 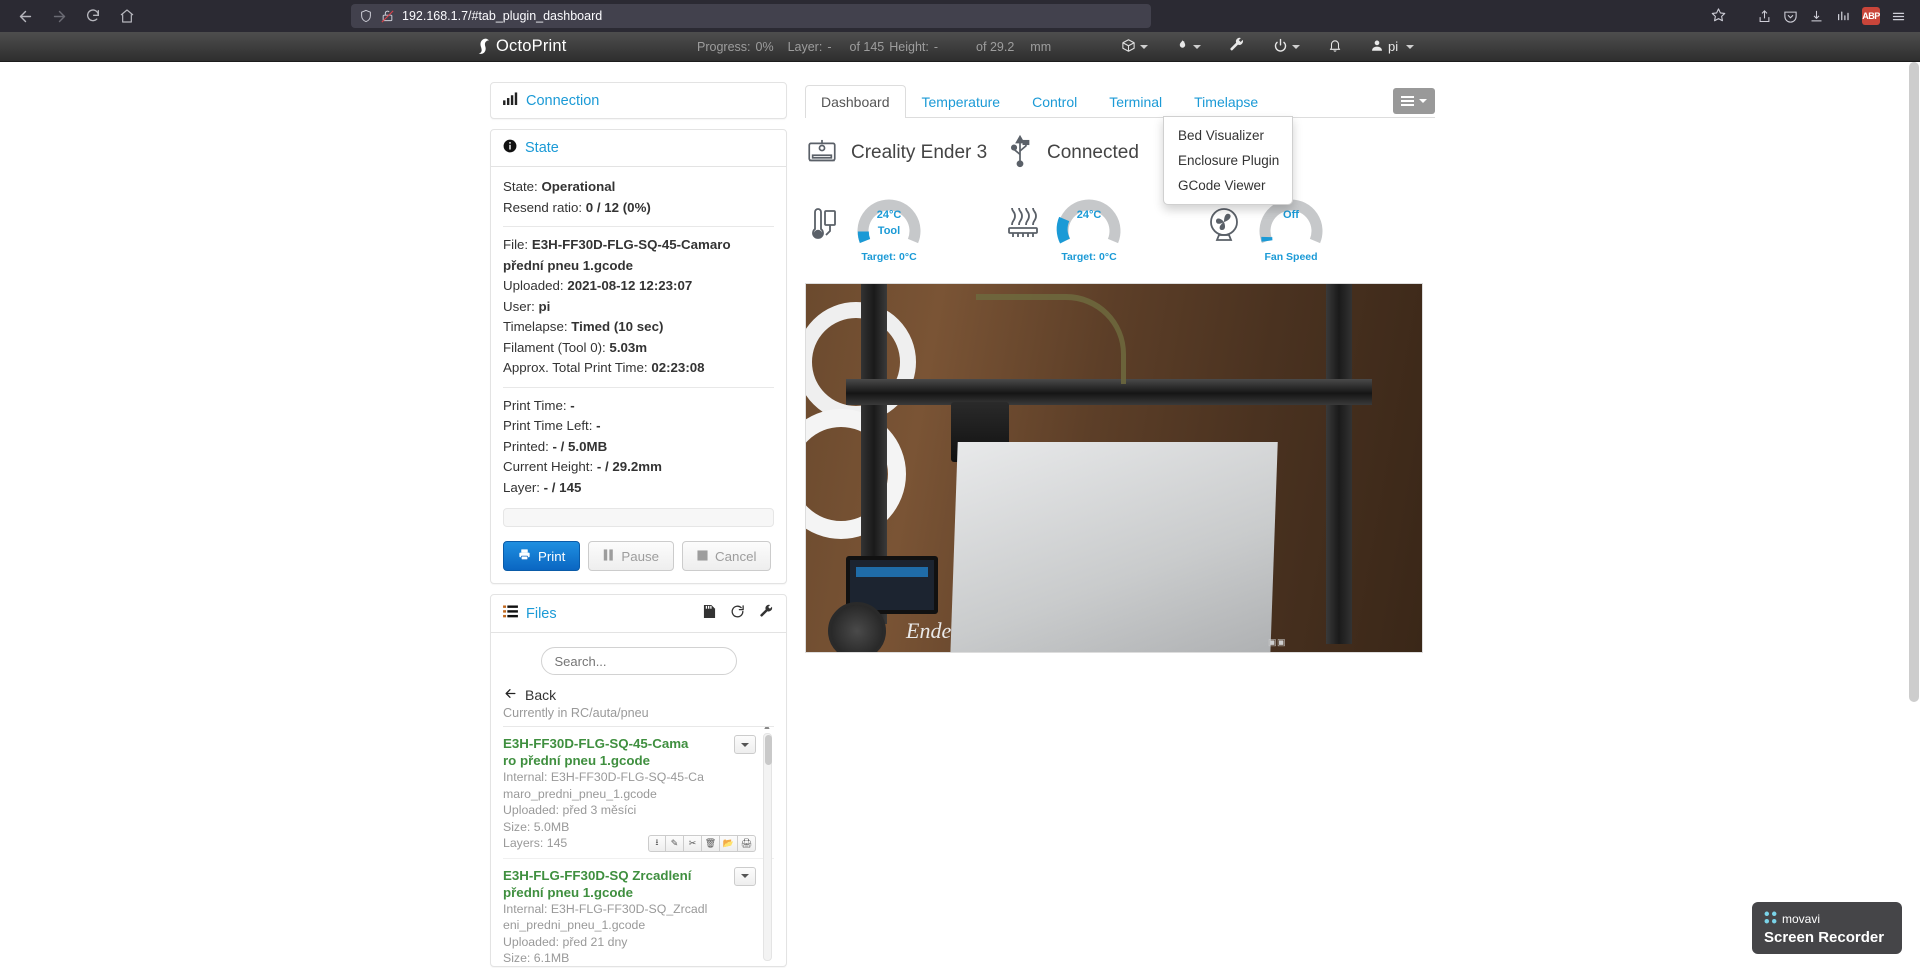 What do you see at coordinates (889, 215) in the screenshot?
I see `tool-temp-value: 24°C` at bounding box center [889, 215].